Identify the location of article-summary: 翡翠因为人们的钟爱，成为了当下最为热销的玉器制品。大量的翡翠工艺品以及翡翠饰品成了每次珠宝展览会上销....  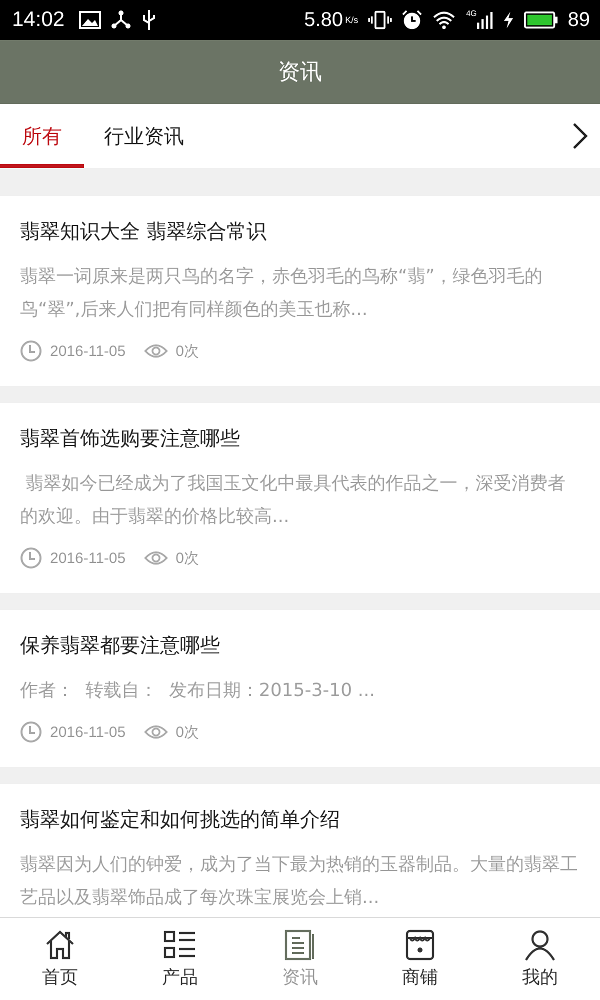
(299, 881).